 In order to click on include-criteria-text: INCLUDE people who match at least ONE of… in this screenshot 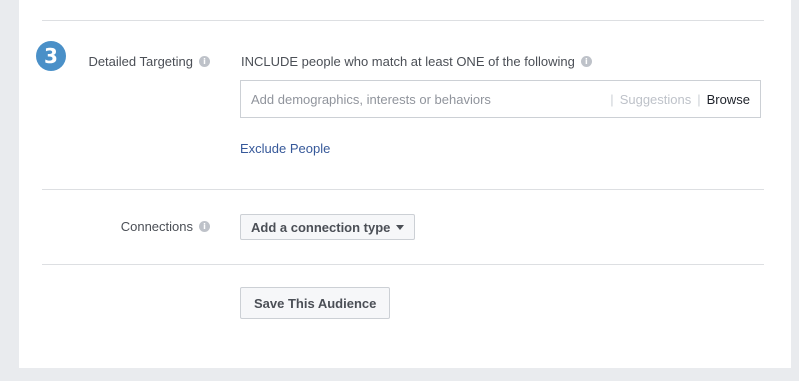, I will do `click(408, 61)`.